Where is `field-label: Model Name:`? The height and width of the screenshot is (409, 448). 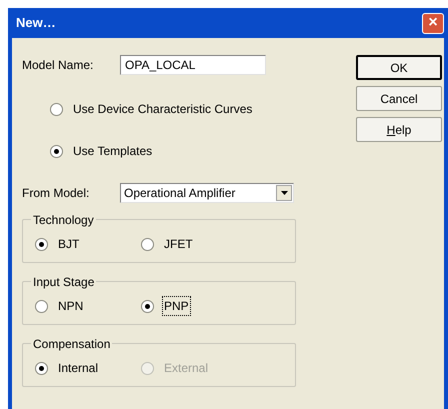
field-label: Model Name: is located at coordinates (58, 65).